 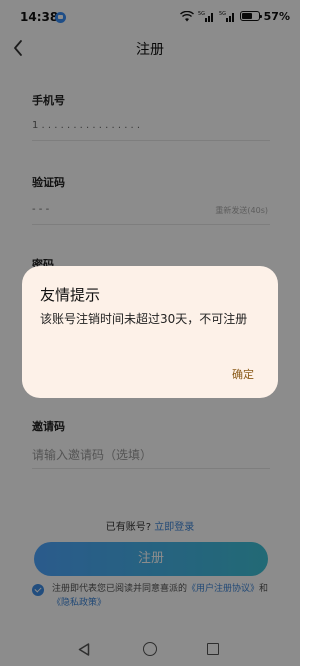 What do you see at coordinates (243, 374) in the screenshot?
I see `dialog-confirm-button: 确定` at bounding box center [243, 374].